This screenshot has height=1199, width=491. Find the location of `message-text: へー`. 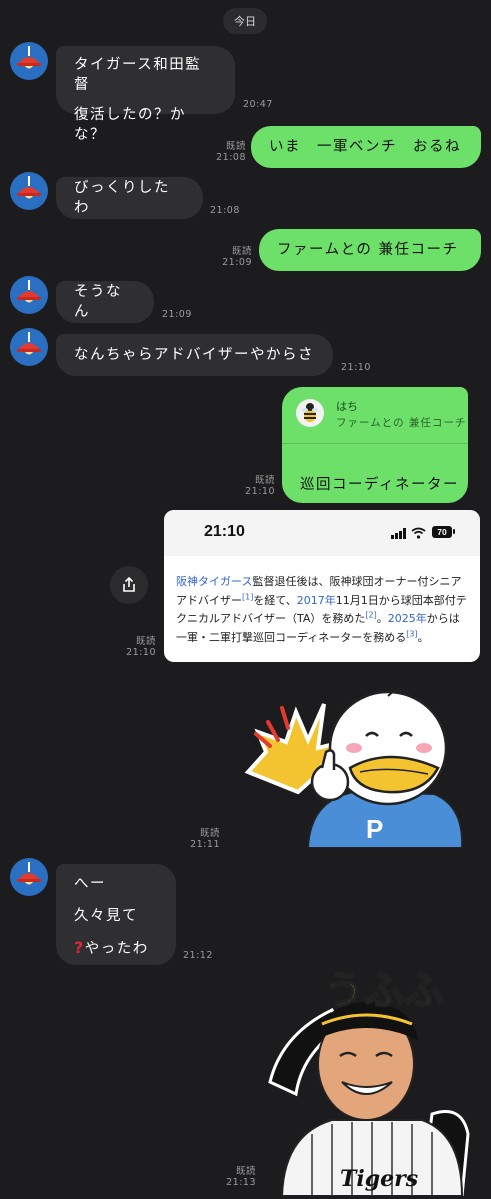

message-text: へー is located at coordinates (90, 884).